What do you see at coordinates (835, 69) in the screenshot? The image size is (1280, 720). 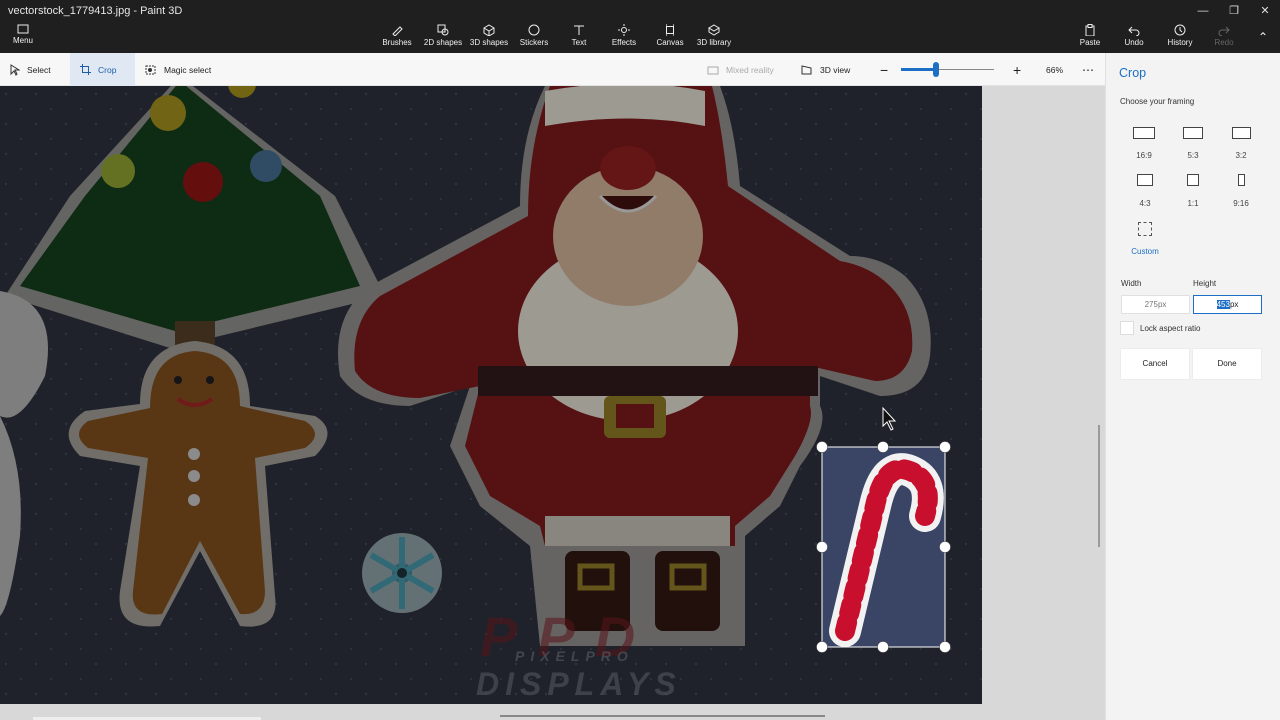 I see `view-3d-label: 3D view` at bounding box center [835, 69].